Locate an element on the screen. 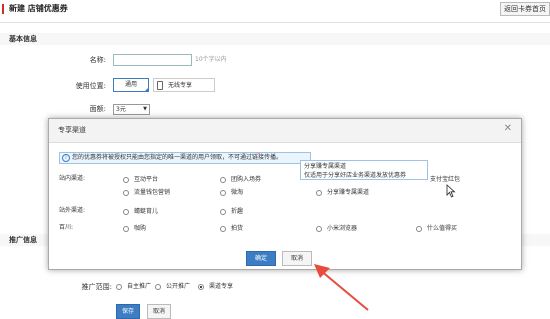 The width and height of the screenshot is (550, 319). range-option-channel: 渠道专享 is located at coordinates (215, 287).